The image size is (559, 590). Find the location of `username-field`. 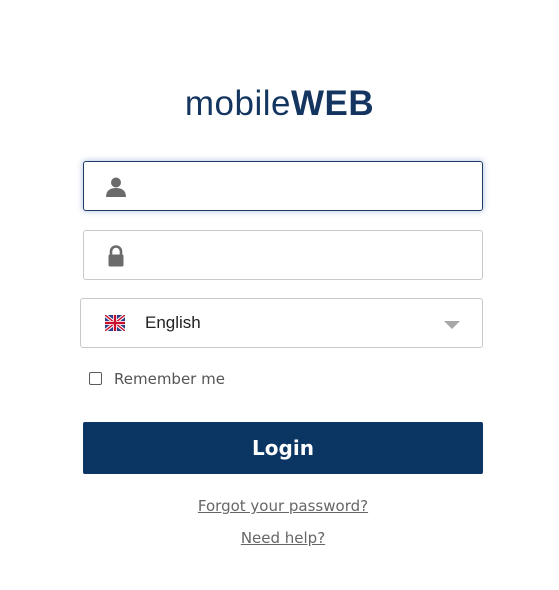

username-field is located at coordinates (283, 186).